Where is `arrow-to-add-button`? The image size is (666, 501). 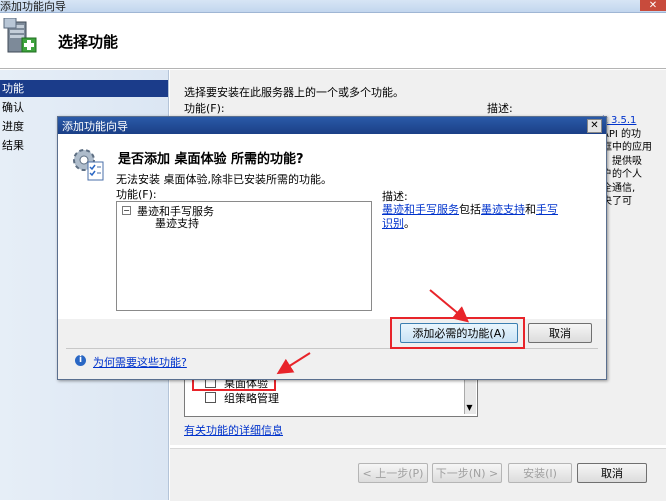 arrow-to-add-button is located at coordinates (449, 306).